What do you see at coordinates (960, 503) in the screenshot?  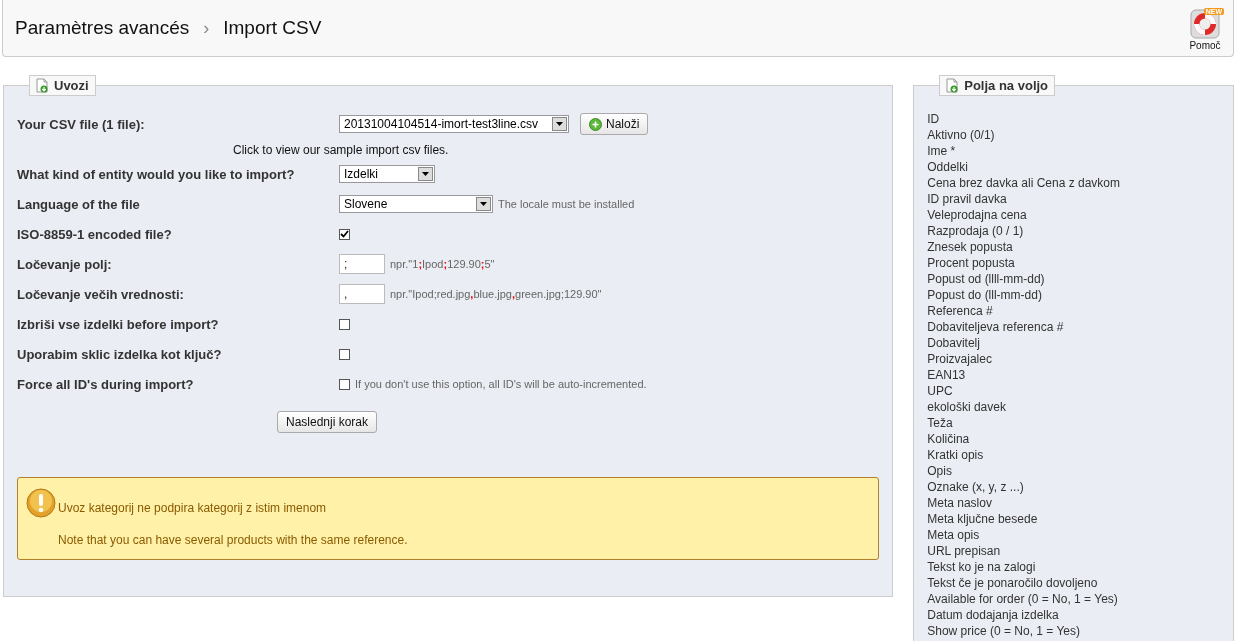 I see `field-name: Meta naslov` at bounding box center [960, 503].